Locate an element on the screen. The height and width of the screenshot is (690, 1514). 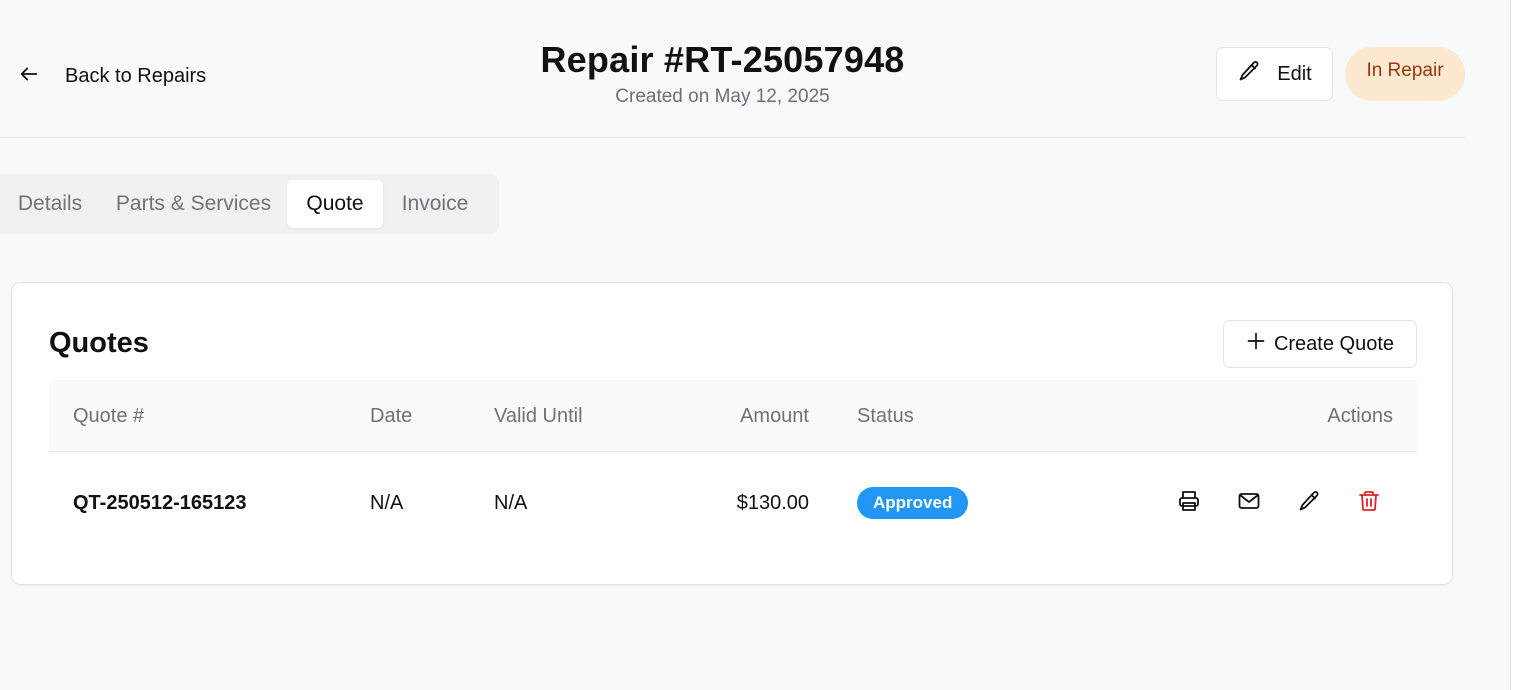
date-cell: N/A is located at coordinates (387, 502).